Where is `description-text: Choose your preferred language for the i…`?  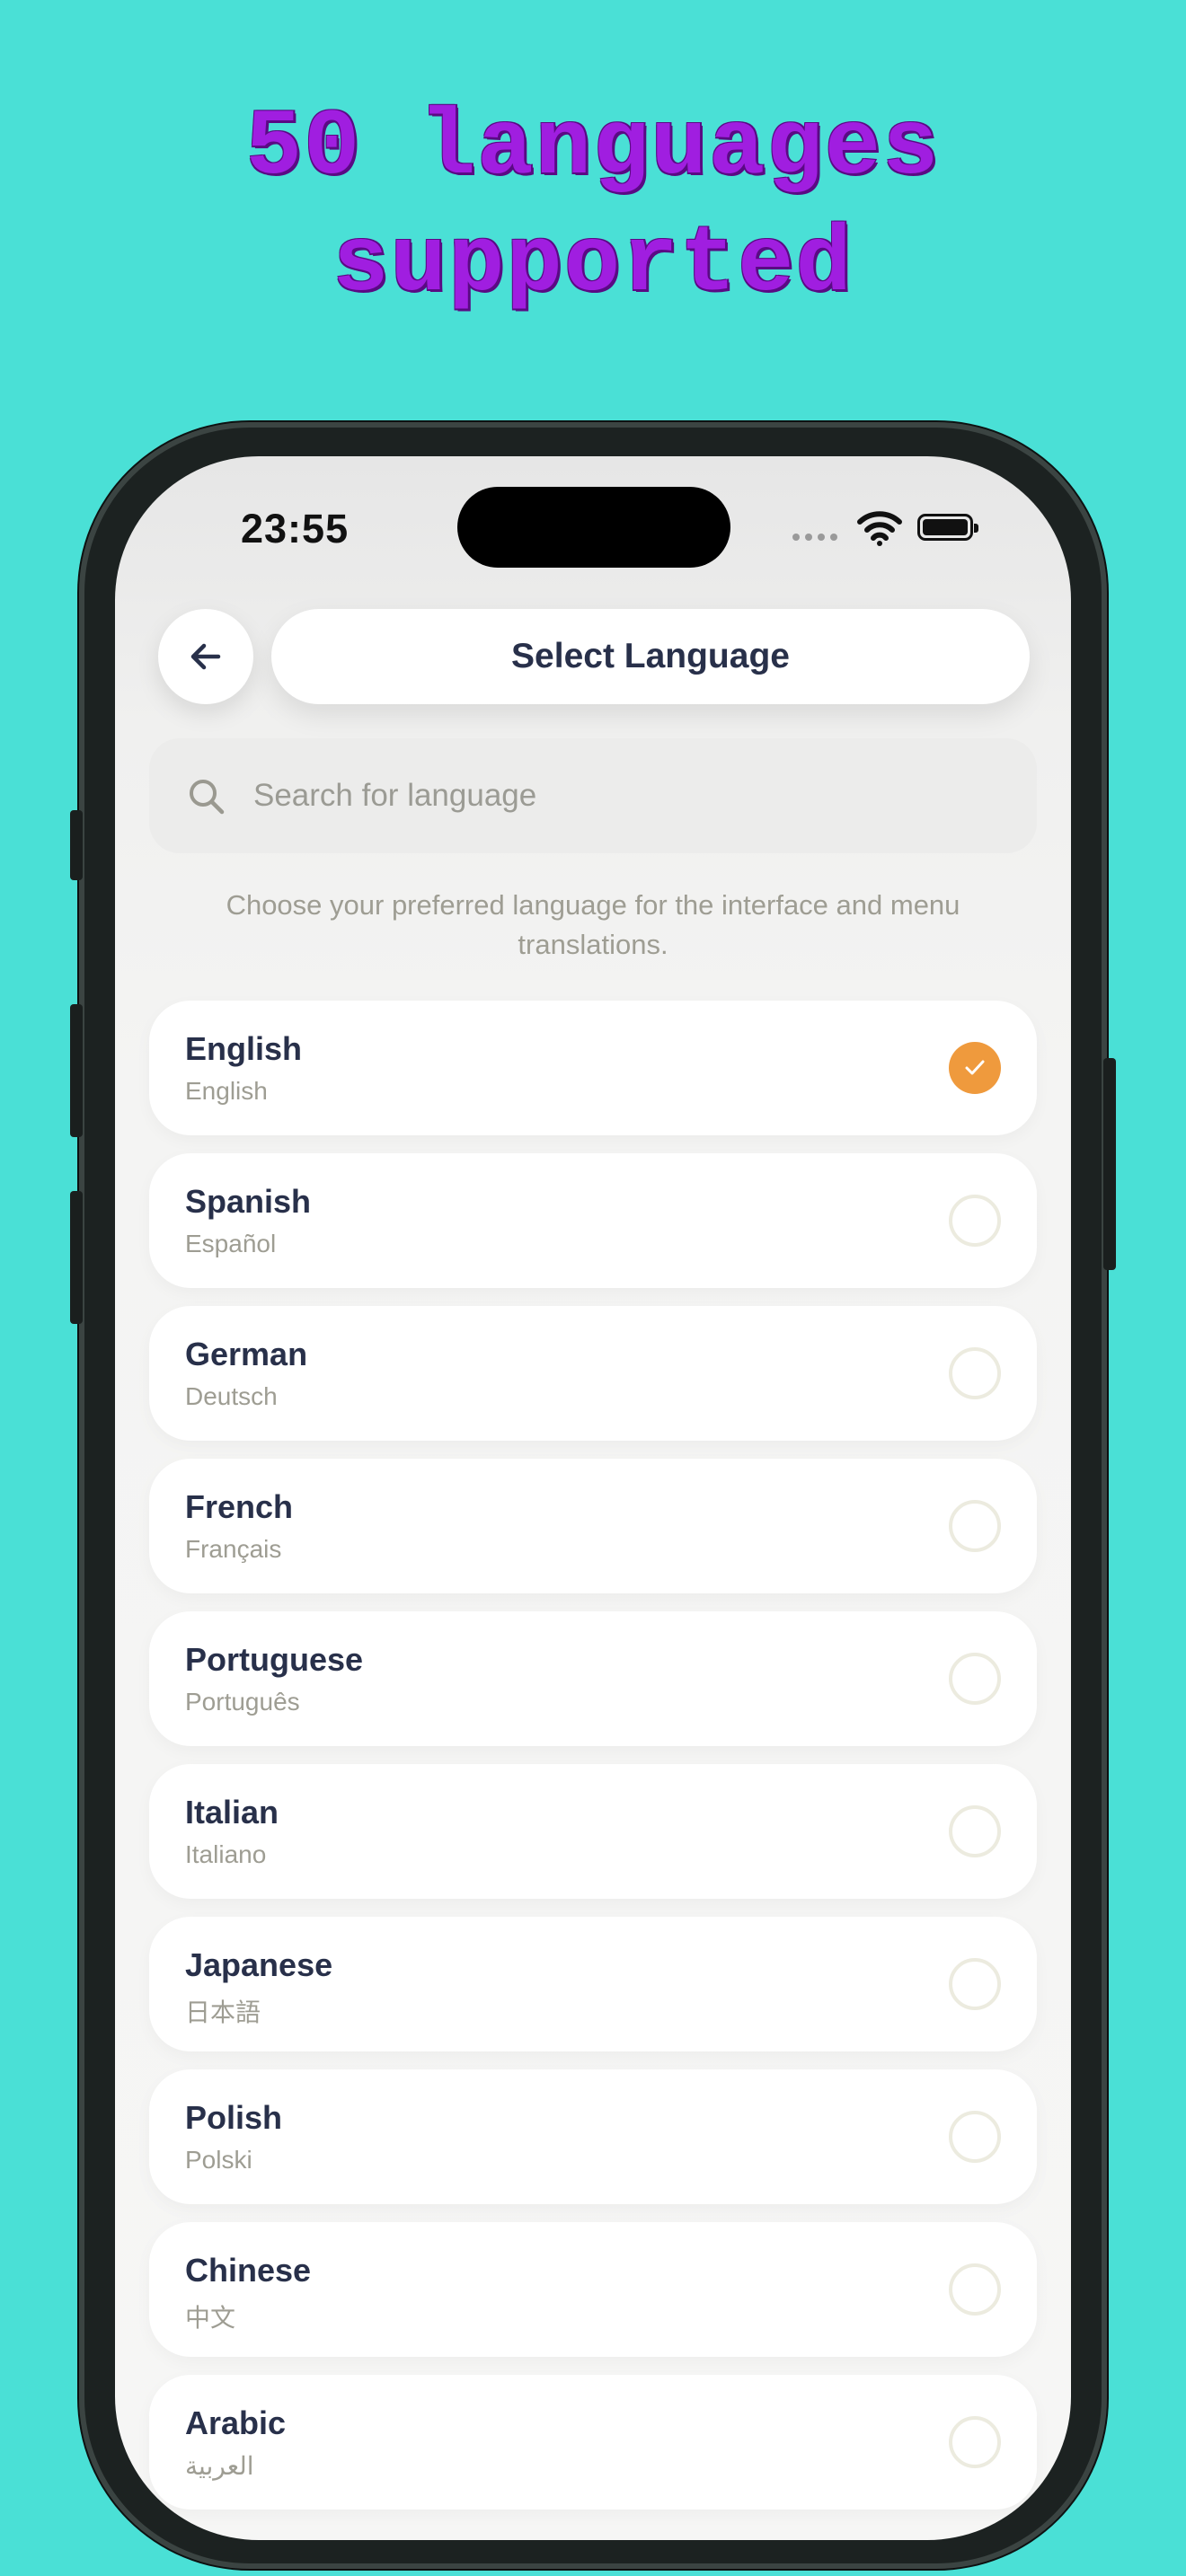 description-text: Choose your preferred language for the i… is located at coordinates (593, 924).